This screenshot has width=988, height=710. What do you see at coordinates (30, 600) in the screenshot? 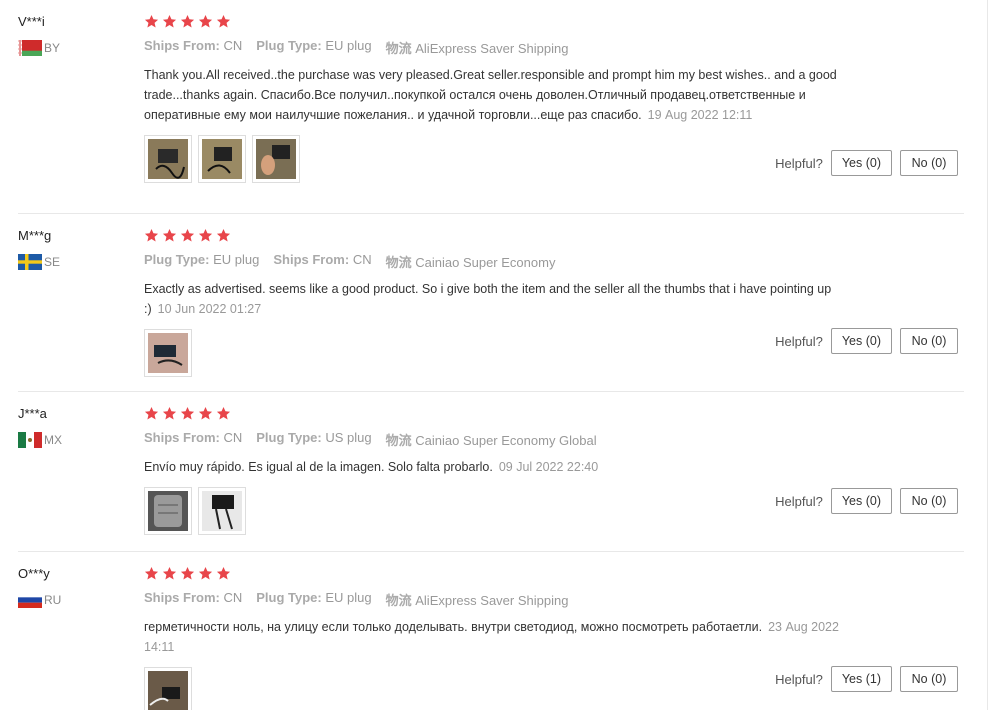
I see `russia-flag-icon` at bounding box center [30, 600].